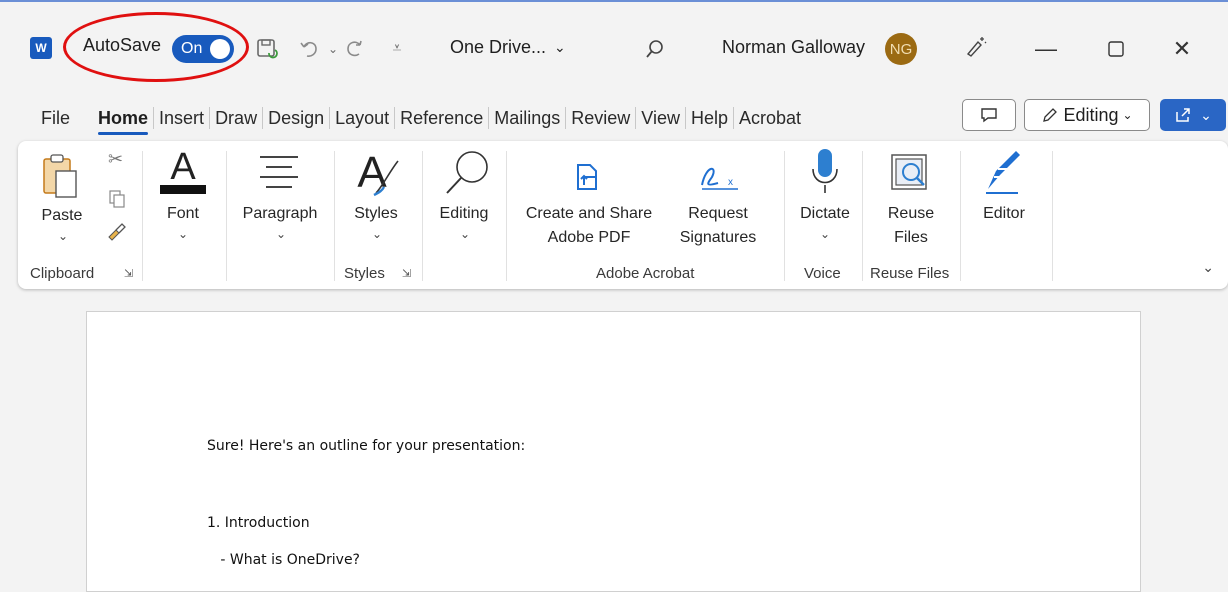 The image size is (1228, 592). What do you see at coordinates (258, 523) in the screenshot?
I see `document-line: 1. Introduction` at bounding box center [258, 523].